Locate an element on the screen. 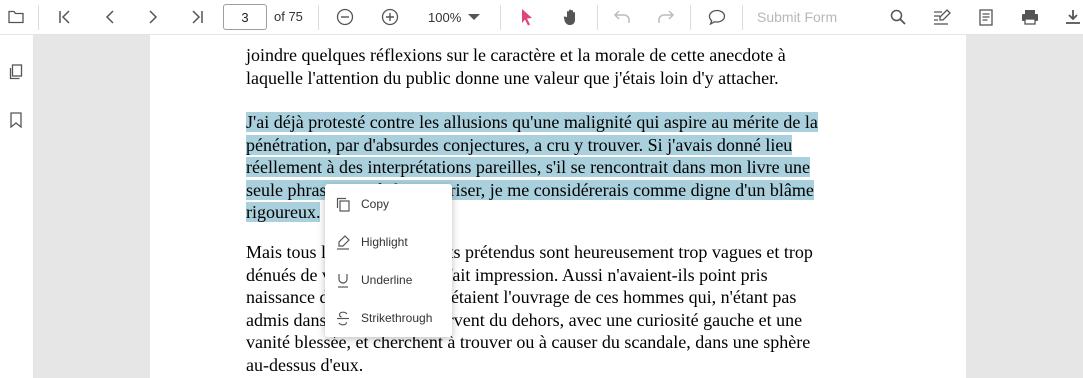 The height and width of the screenshot is (378, 1083). copy-icon is located at coordinates (343, 204).